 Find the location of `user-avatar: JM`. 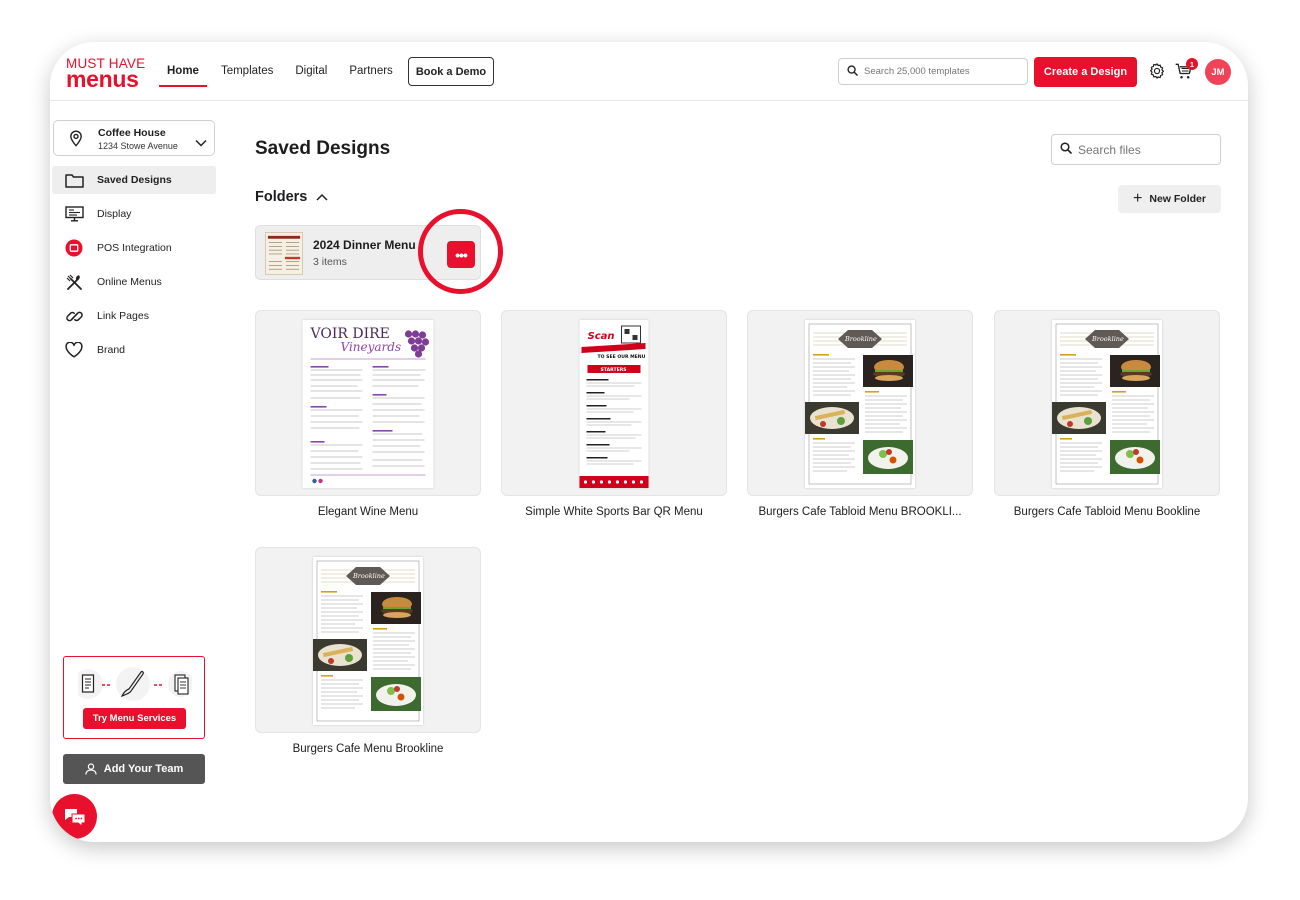

user-avatar: JM is located at coordinates (1218, 72).